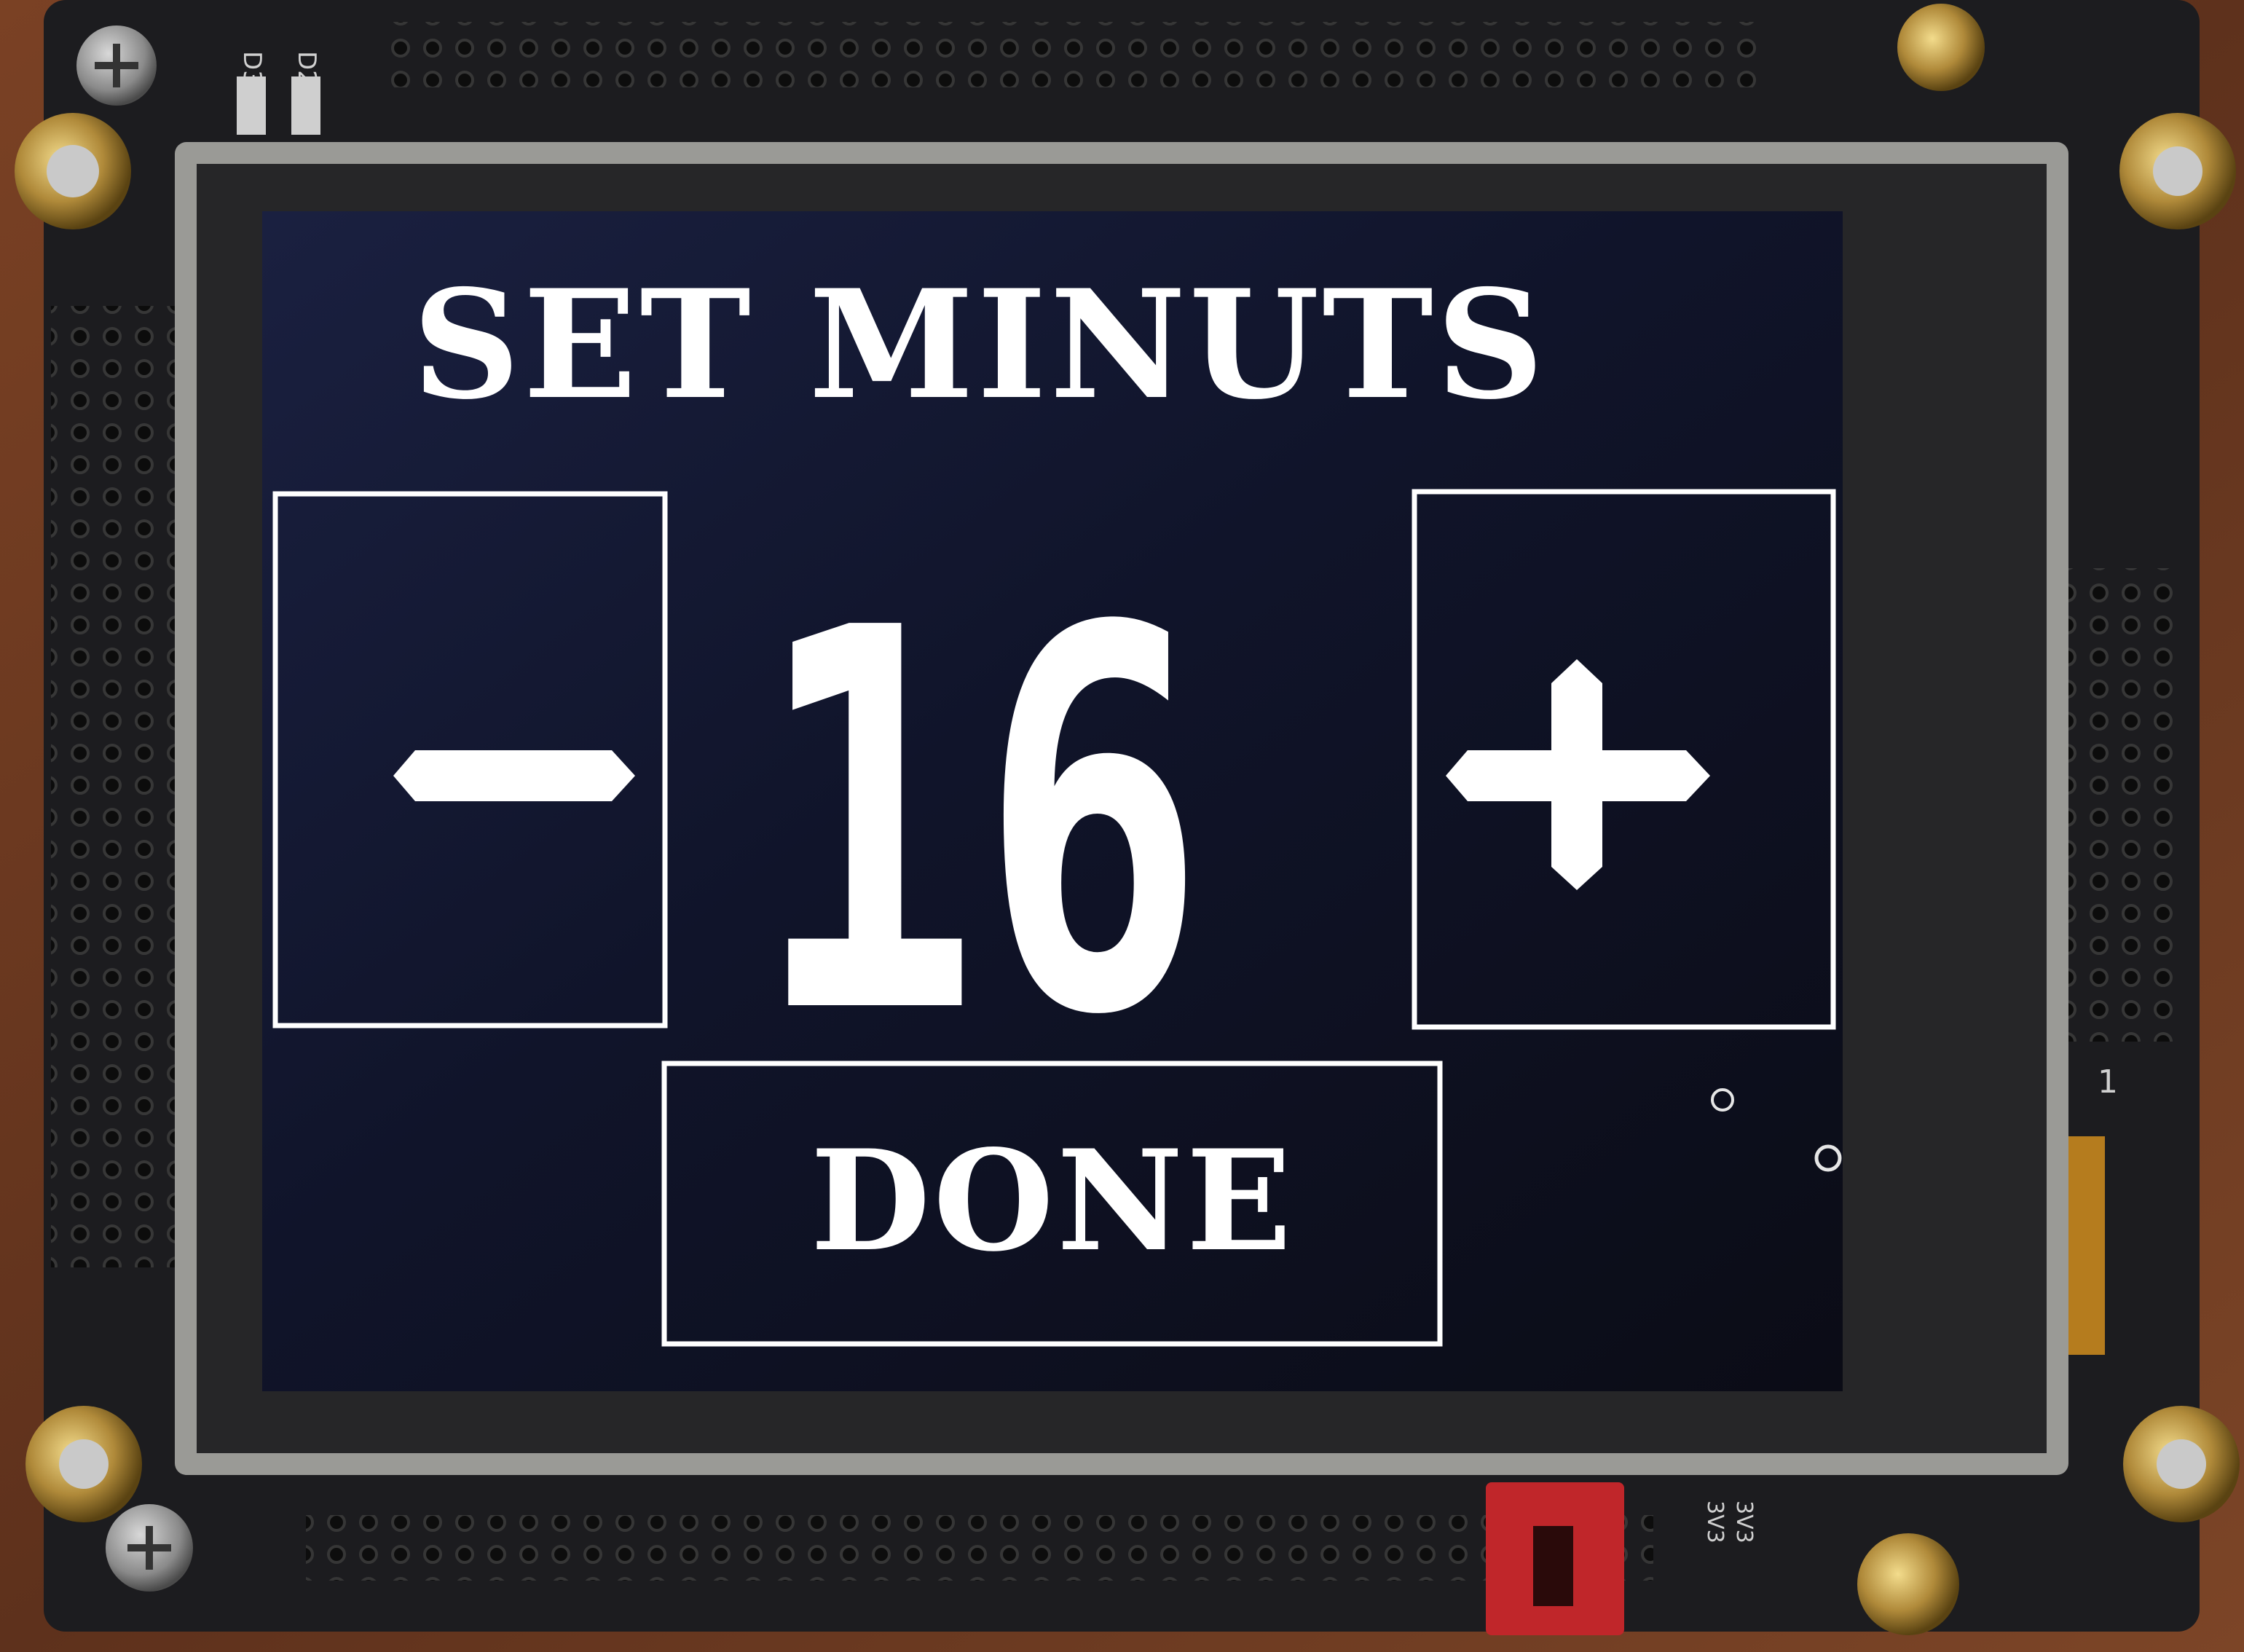 This screenshot has height=1652, width=2244. Describe the element at coordinates (979, 1548) in the screenshot. I see `header-pins-bottom` at that location.